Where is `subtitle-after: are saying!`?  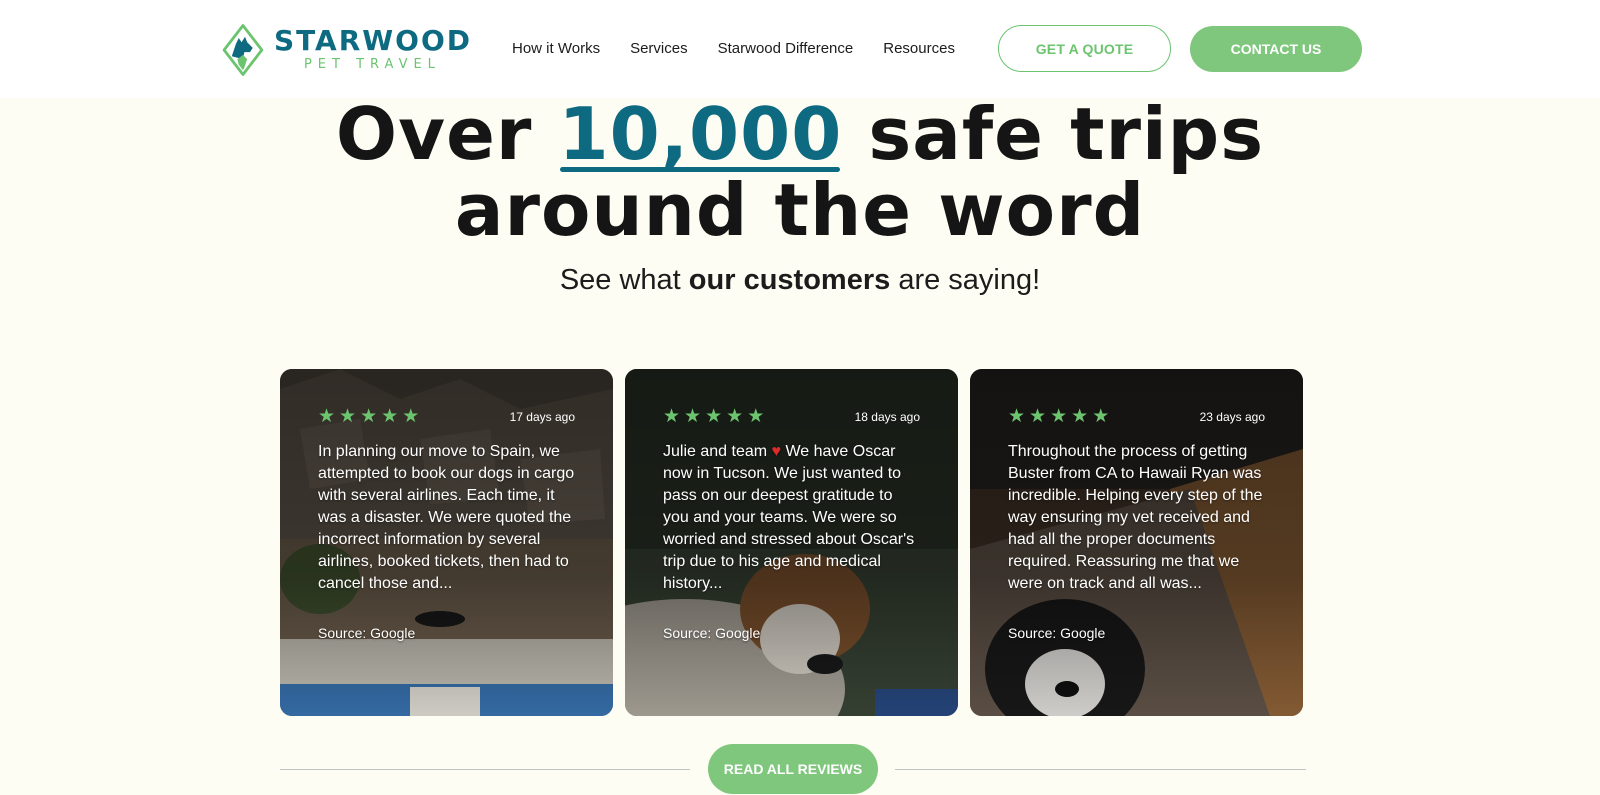
subtitle-after: are saying! is located at coordinates (969, 280).